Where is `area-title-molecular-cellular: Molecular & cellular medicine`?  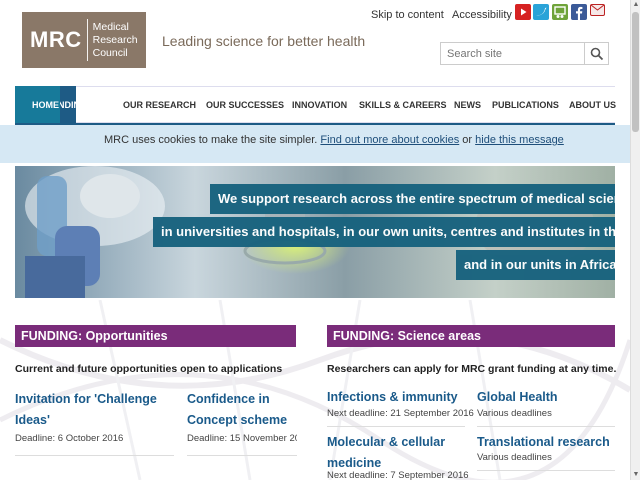 area-title-molecular-cellular: Molecular & cellular medicine is located at coordinates (389, 453).